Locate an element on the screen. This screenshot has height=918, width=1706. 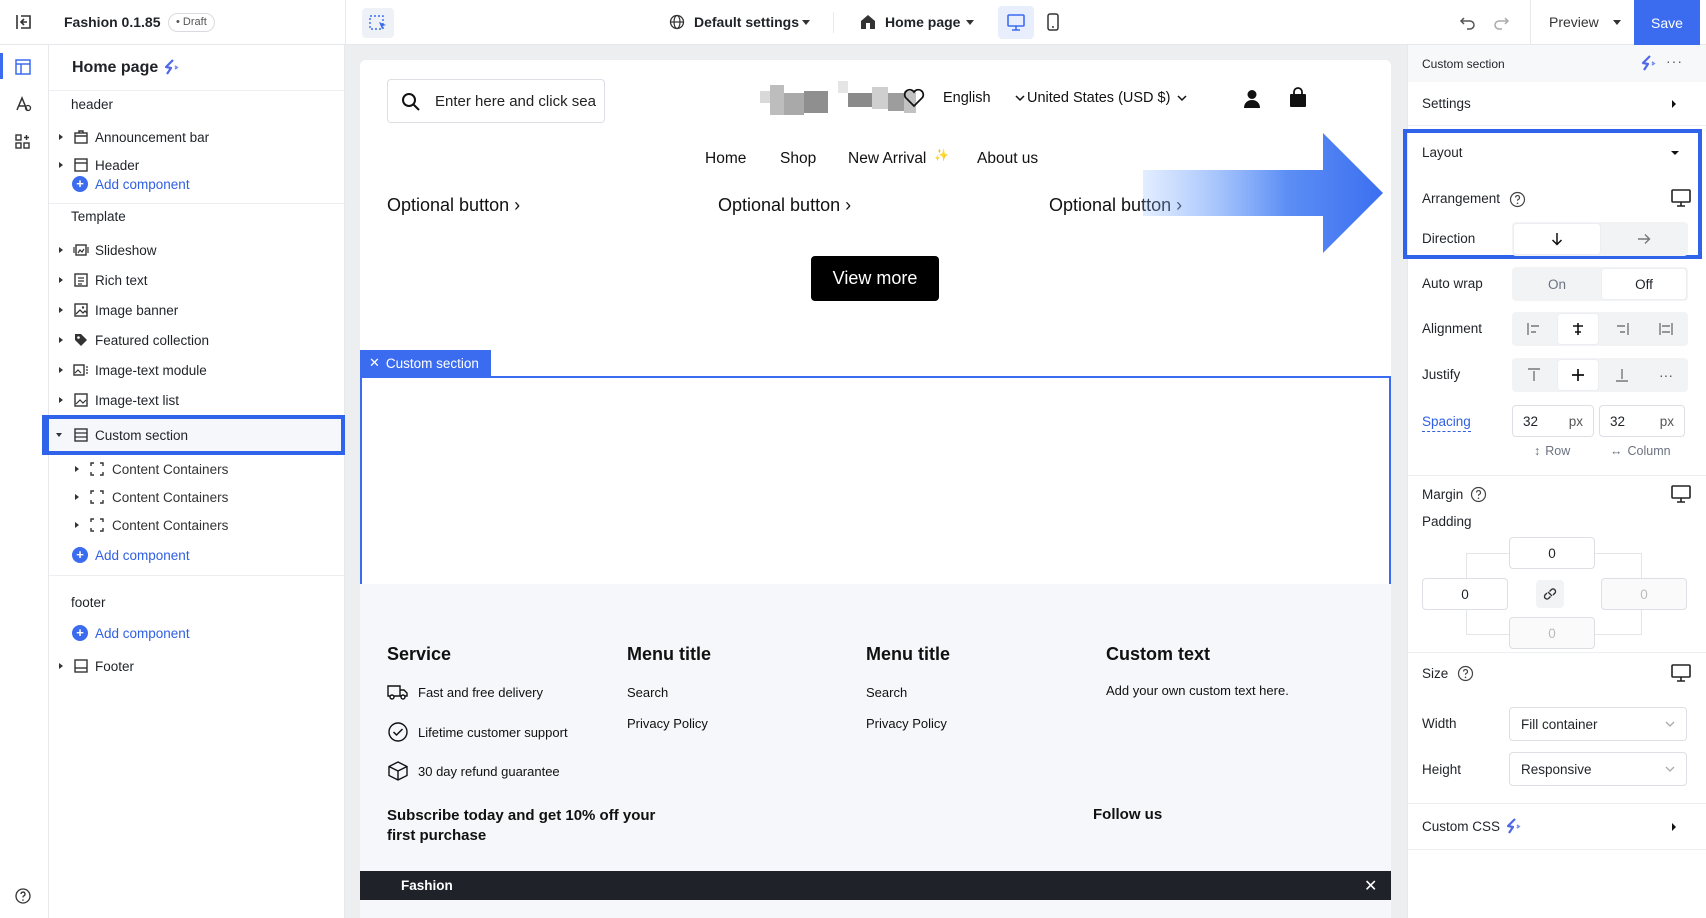
align-right-icon is located at coordinates (1622, 329).